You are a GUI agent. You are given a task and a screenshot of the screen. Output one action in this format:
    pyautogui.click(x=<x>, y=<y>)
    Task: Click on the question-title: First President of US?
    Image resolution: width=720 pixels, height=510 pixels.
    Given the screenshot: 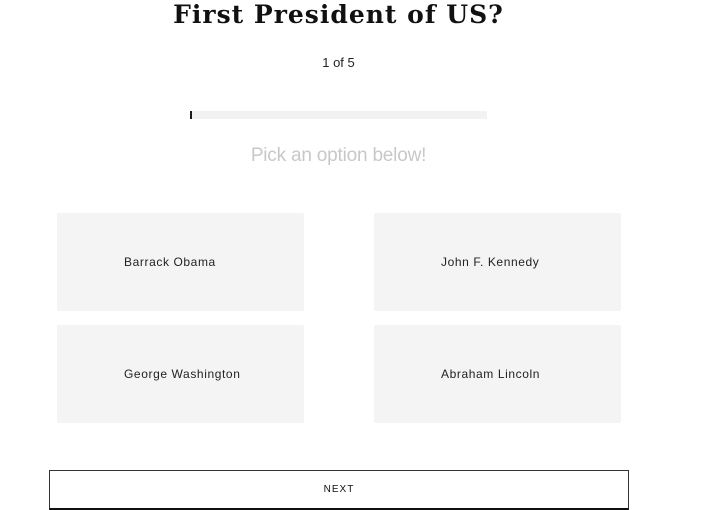 What is the action you would take?
    pyautogui.click(x=338, y=14)
    